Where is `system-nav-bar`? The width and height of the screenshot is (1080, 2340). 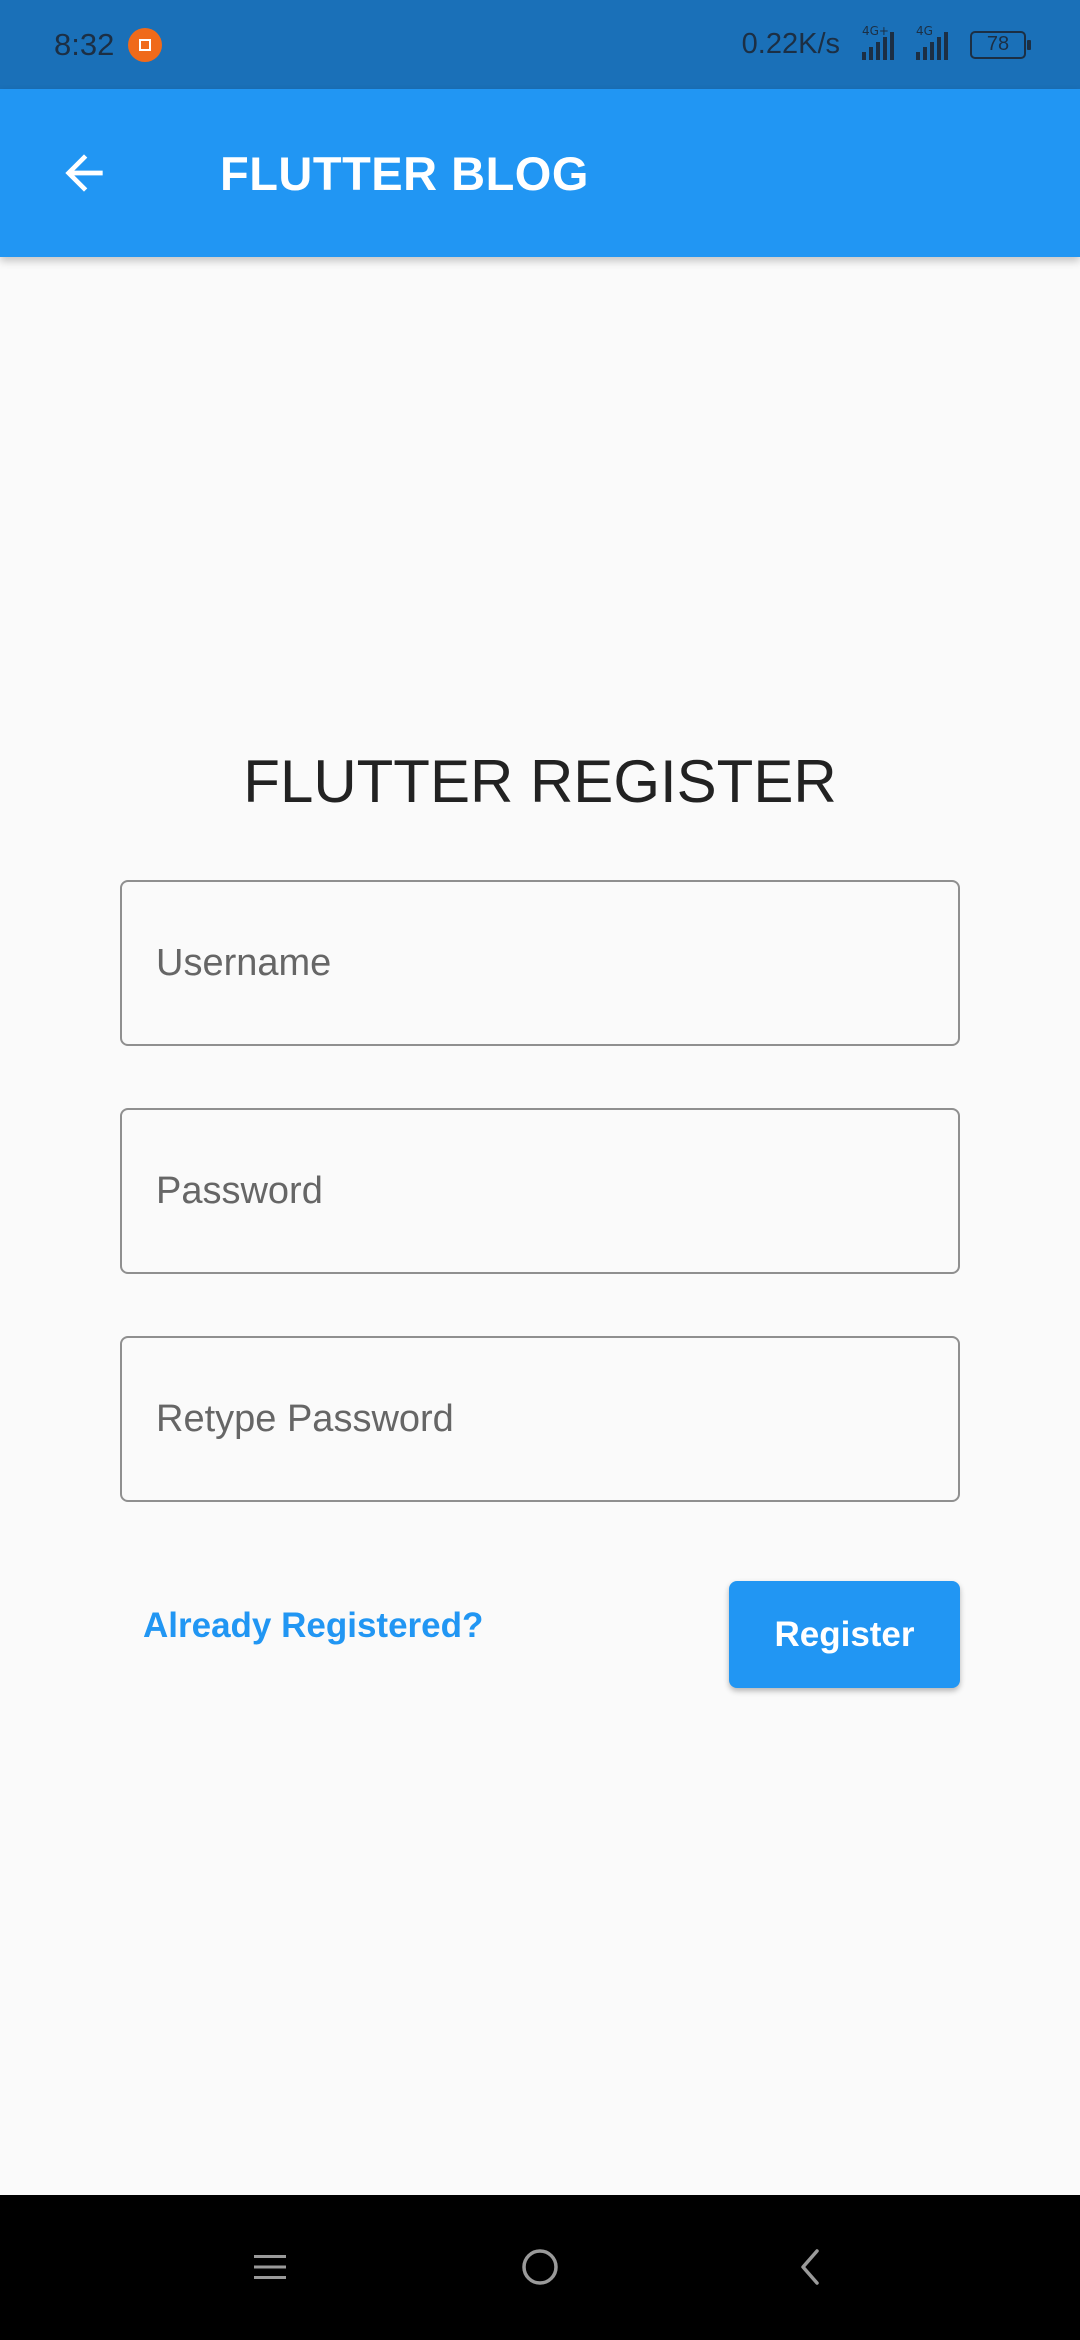 system-nav-bar is located at coordinates (540, 2267).